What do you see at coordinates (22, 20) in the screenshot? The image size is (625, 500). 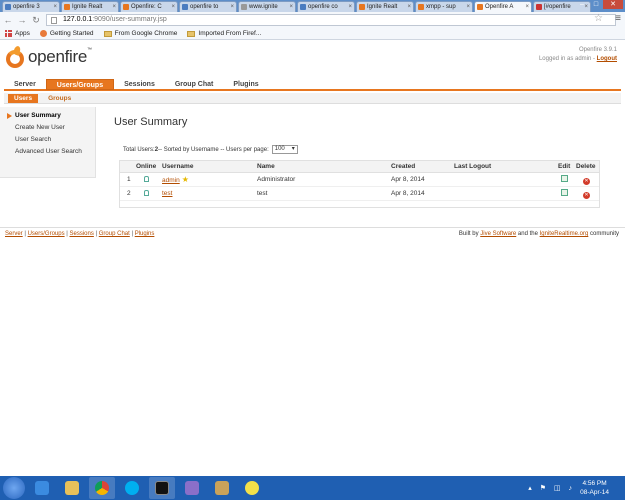 I see `forward-icon: →` at bounding box center [22, 20].